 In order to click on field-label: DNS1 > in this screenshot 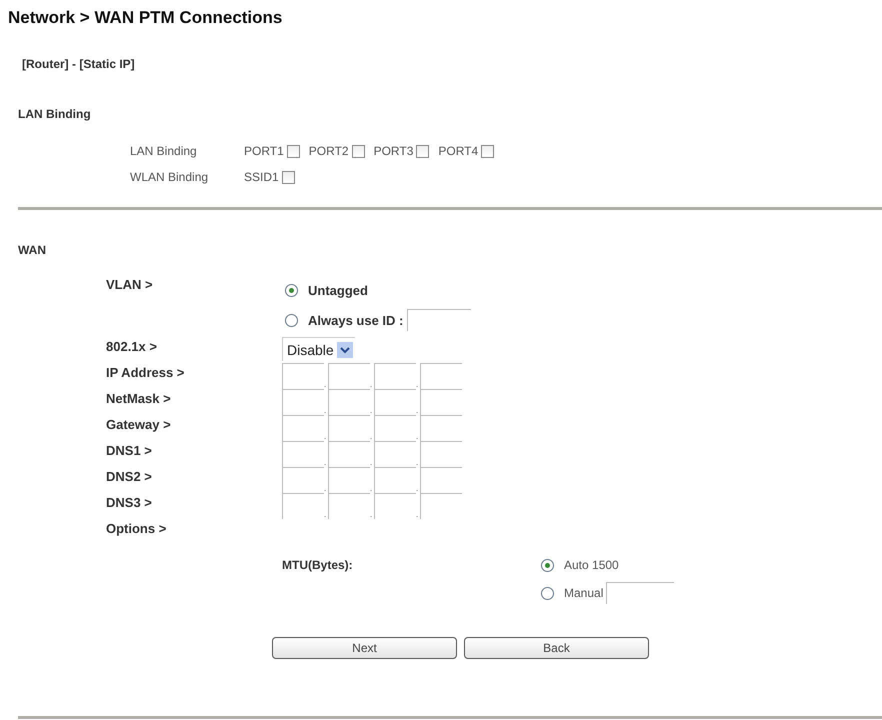, I will do `click(129, 451)`.